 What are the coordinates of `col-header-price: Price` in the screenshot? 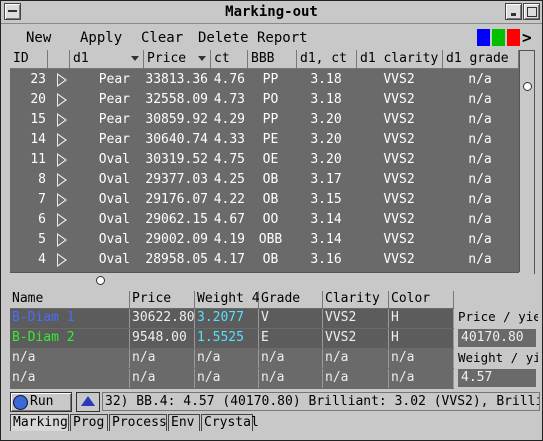 It's located at (177, 59).